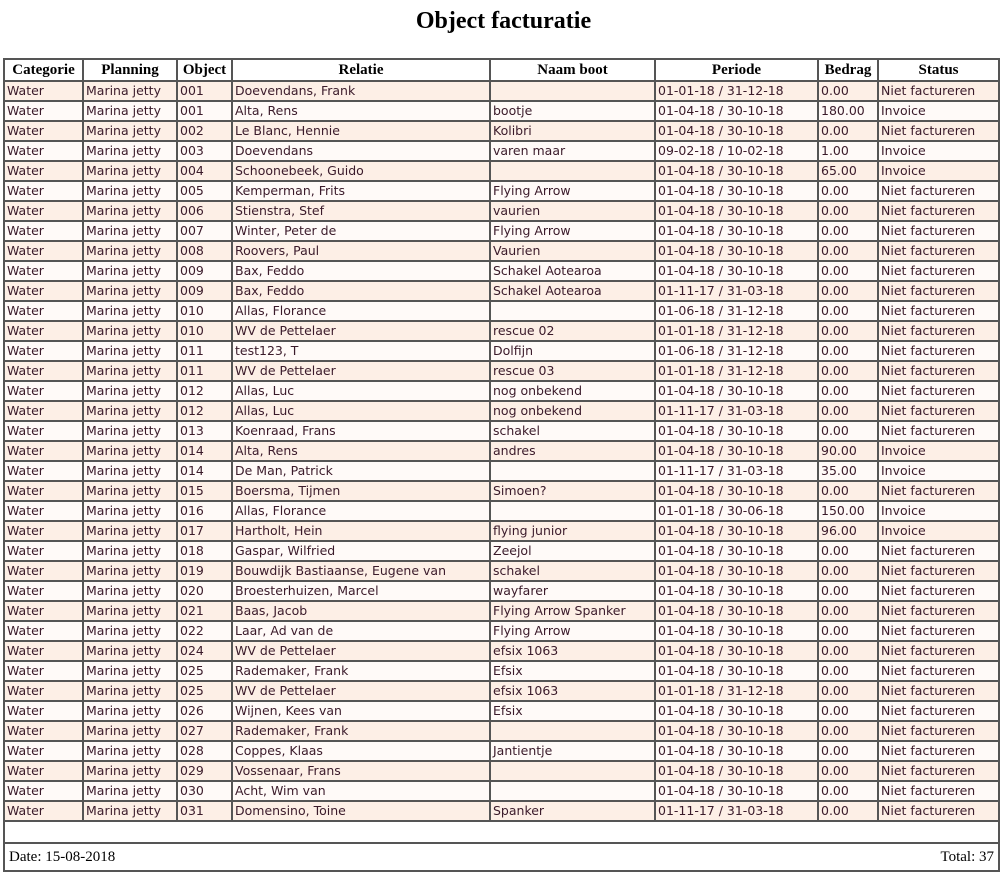  What do you see at coordinates (361, 351) in the screenshot?
I see `cell-relatie: test123, T` at bounding box center [361, 351].